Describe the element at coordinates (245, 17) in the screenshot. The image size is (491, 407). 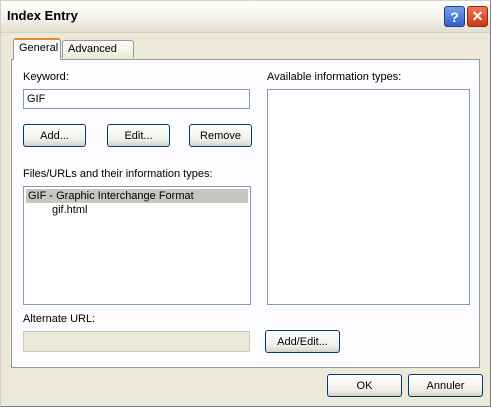
I see `title-bar: Index Entry ? ✕` at that location.